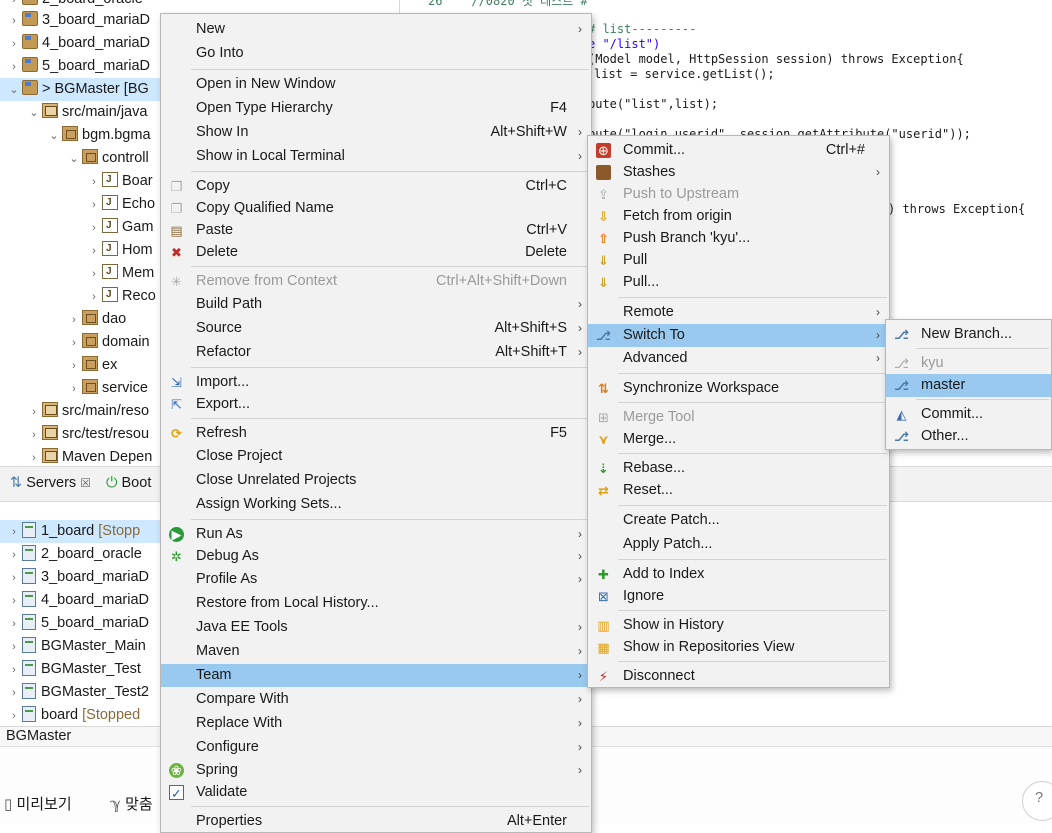  What do you see at coordinates (376, 579) in the screenshot?
I see `menu-item-profile-as: Profile As ›` at bounding box center [376, 579].